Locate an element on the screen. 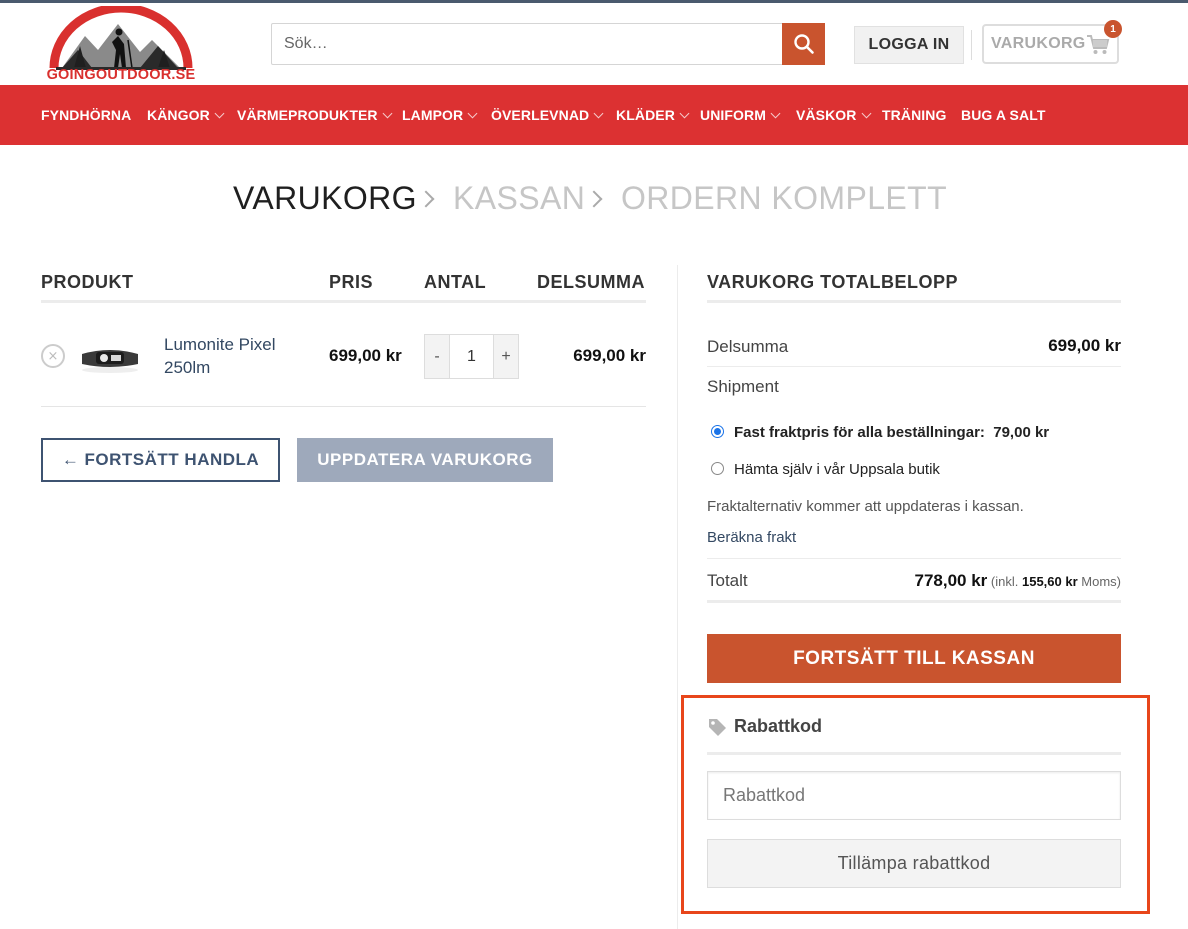 This screenshot has width=1188, height=929. product-thumbnail is located at coordinates (110, 358).